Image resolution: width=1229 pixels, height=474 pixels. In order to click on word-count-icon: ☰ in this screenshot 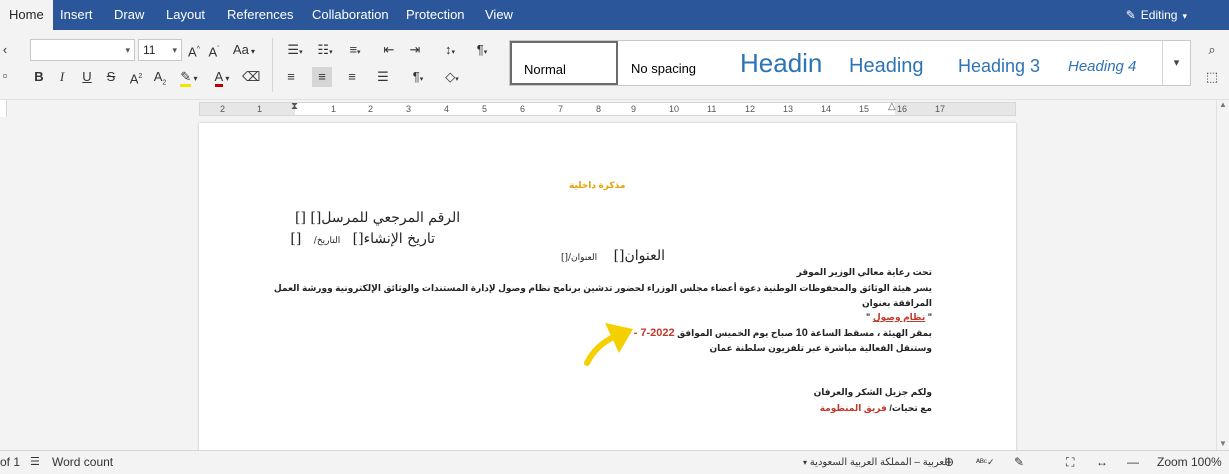, I will do `click(35, 462)`.